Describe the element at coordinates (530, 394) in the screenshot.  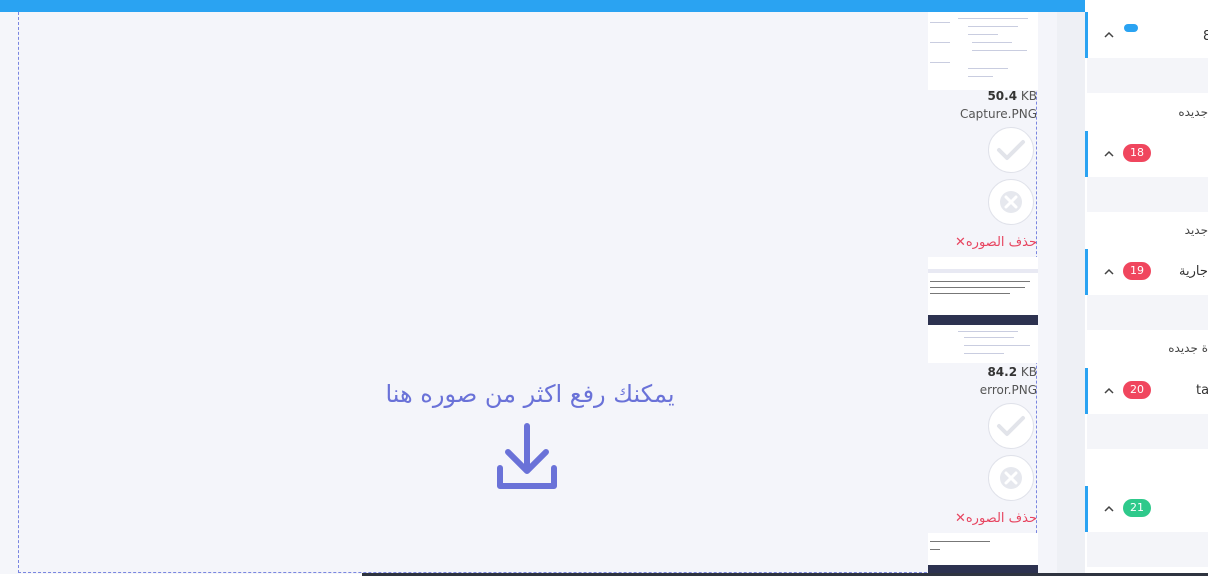
I see `dropzone-message: يمكنك رفع اكثر من صوره هنا` at that location.